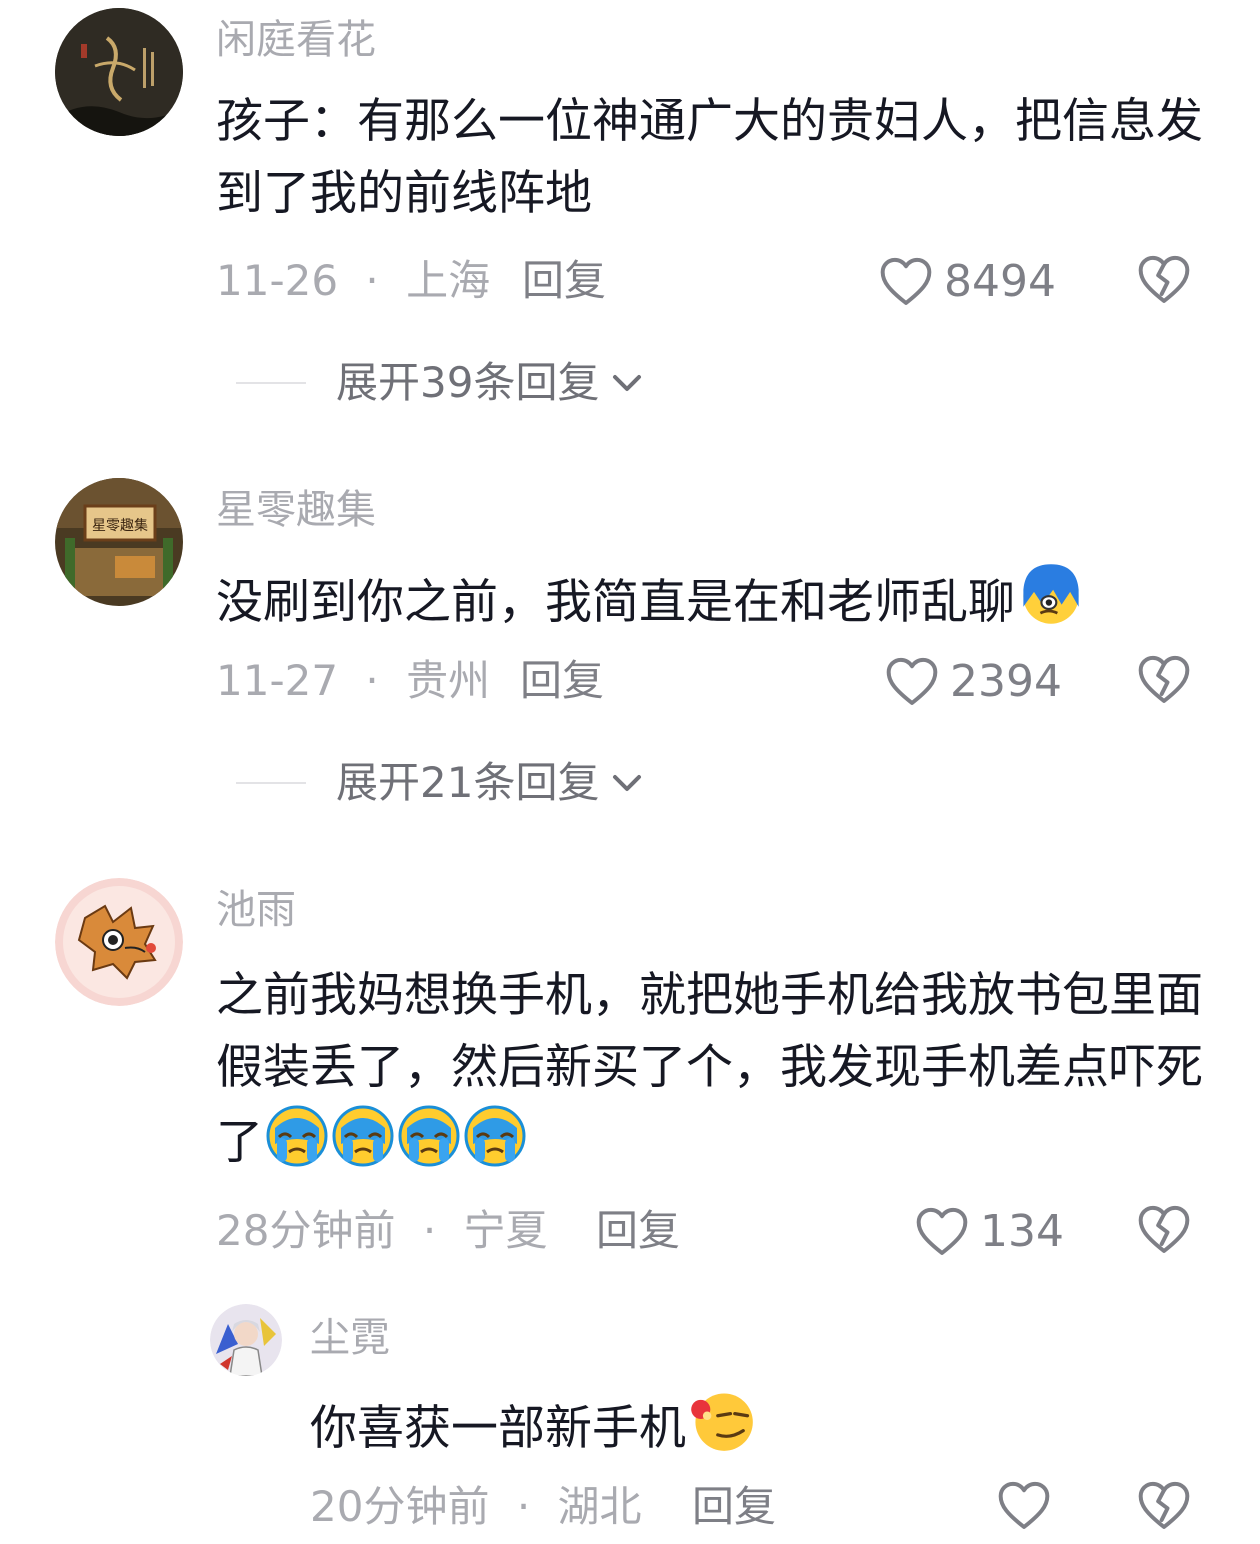  What do you see at coordinates (709, 157) in the screenshot?
I see `comment-text: 孩子：有那么一位神通广大的贵妇人，把信息发到了我的前线阵地` at bounding box center [709, 157].